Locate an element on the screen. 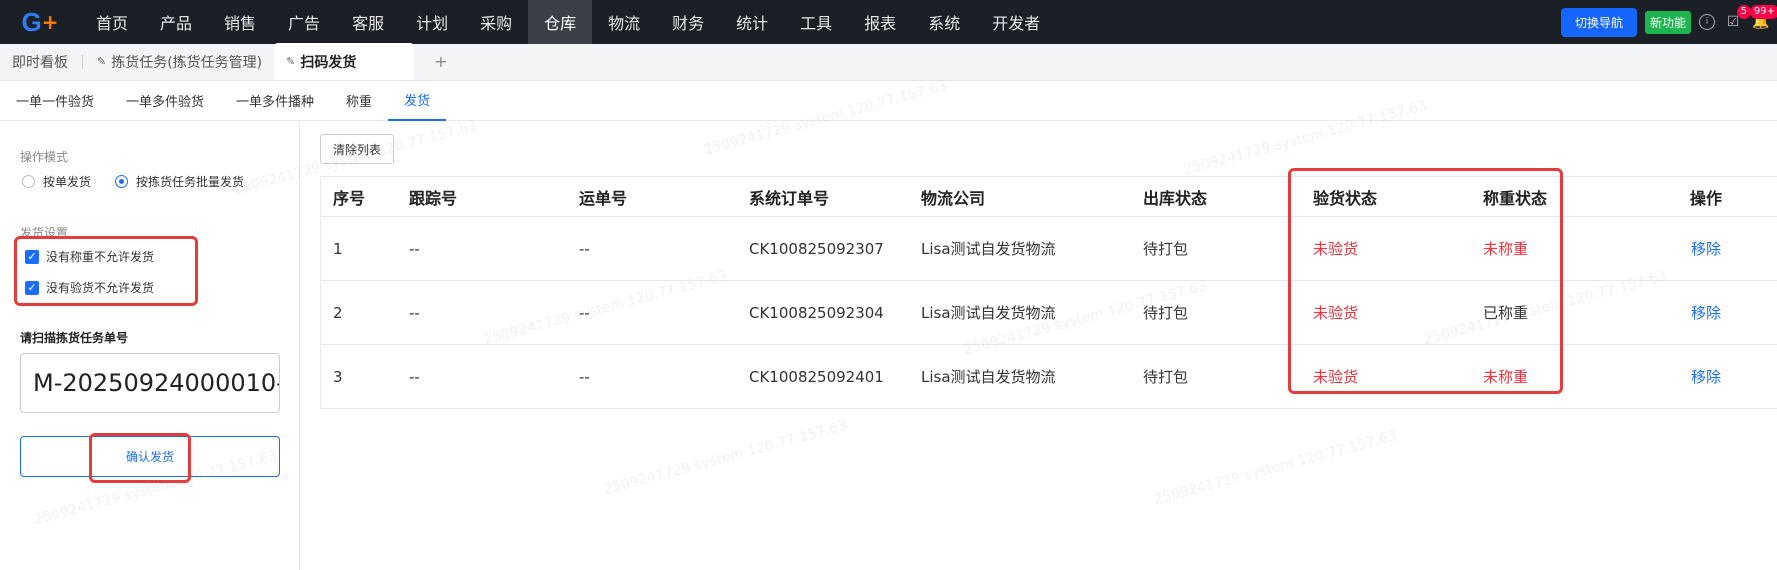  scan-label: 请扫描拣货任务单号 is located at coordinates (74, 338).